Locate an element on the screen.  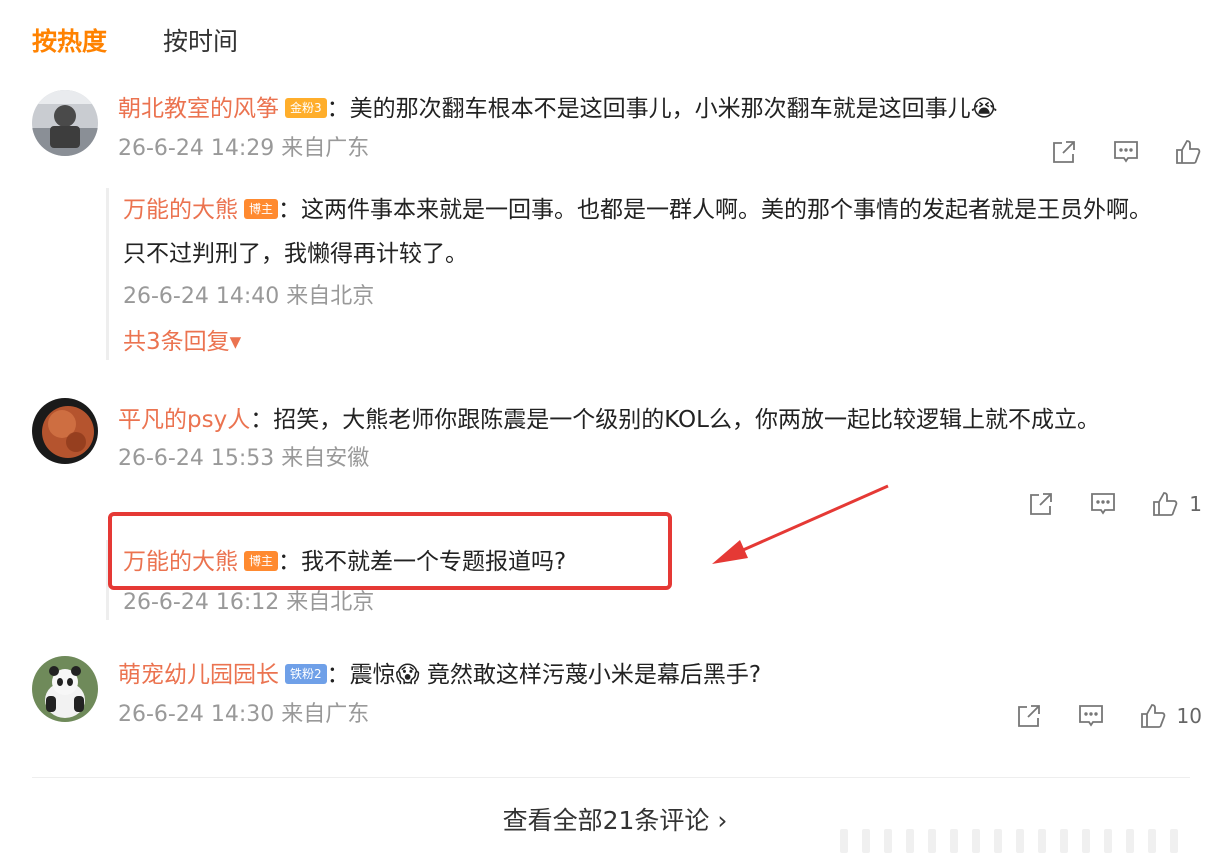
comment-text: ：震惊 is located at coordinates (361, 675).